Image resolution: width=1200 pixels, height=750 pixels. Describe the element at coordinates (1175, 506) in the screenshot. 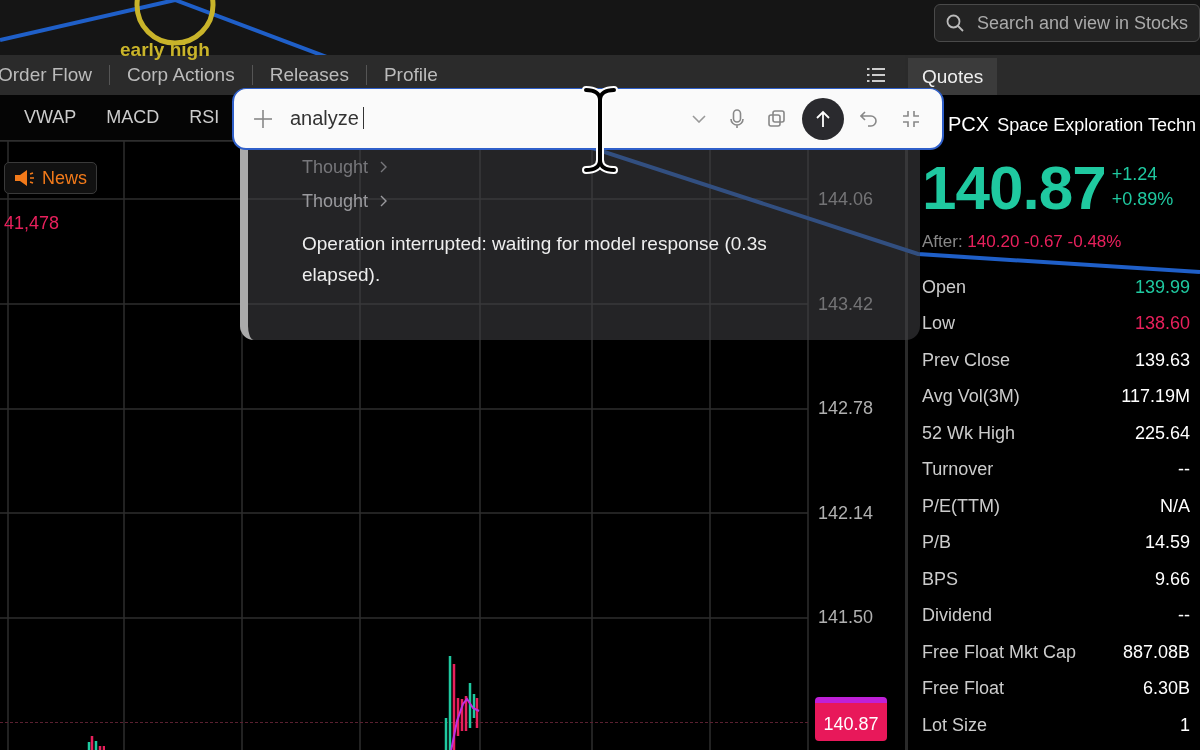

I see `quote-value: N/A` at that location.